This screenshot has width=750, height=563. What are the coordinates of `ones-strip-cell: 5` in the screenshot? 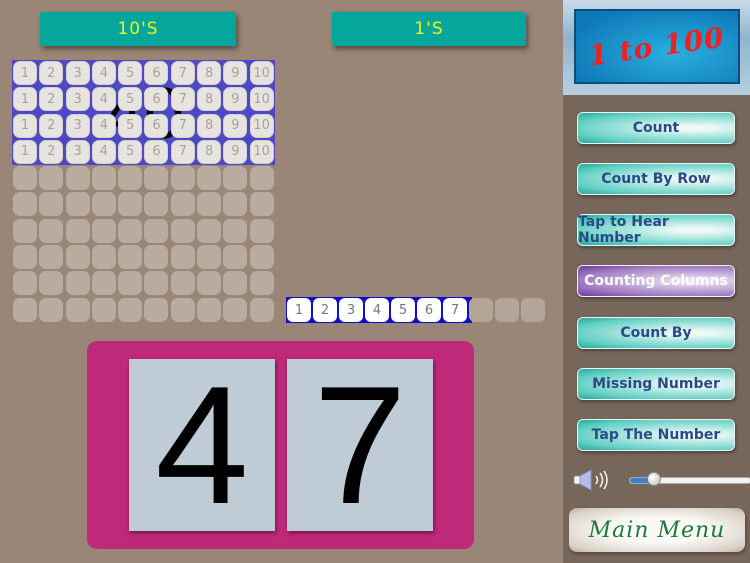 It's located at (403, 310).